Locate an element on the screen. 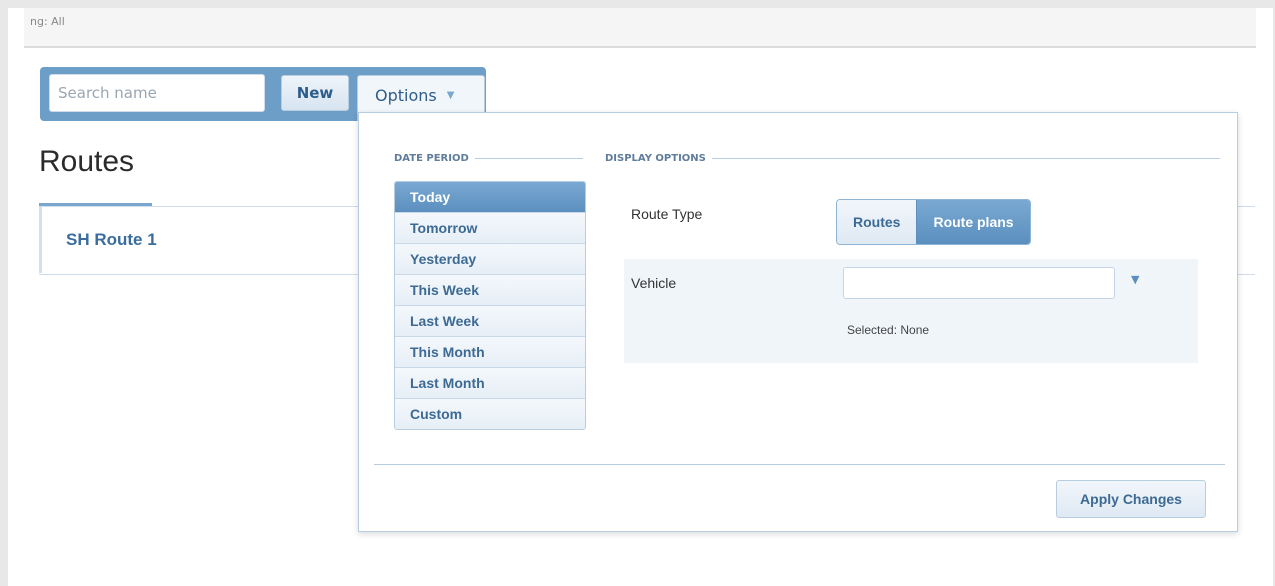 The width and height of the screenshot is (1275, 586). vehicle-label: Vehicle is located at coordinates (654, 283).